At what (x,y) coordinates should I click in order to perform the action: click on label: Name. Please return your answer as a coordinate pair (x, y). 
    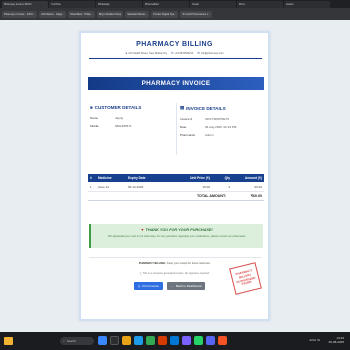
    Looking at the image, I should click on (94, 118).